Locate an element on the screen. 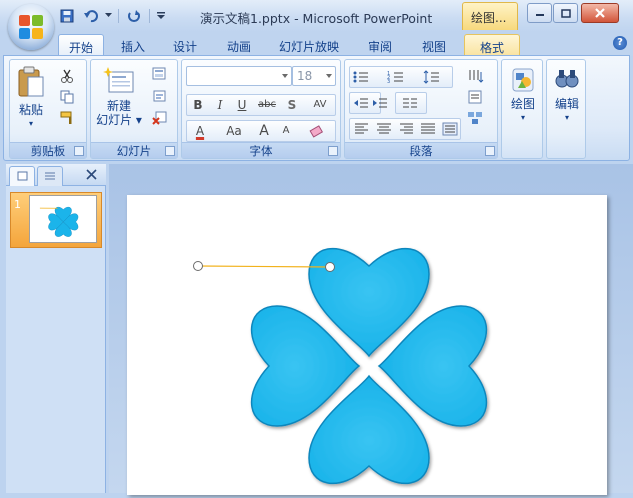  layout-icon is located at coordinates (160, 74).